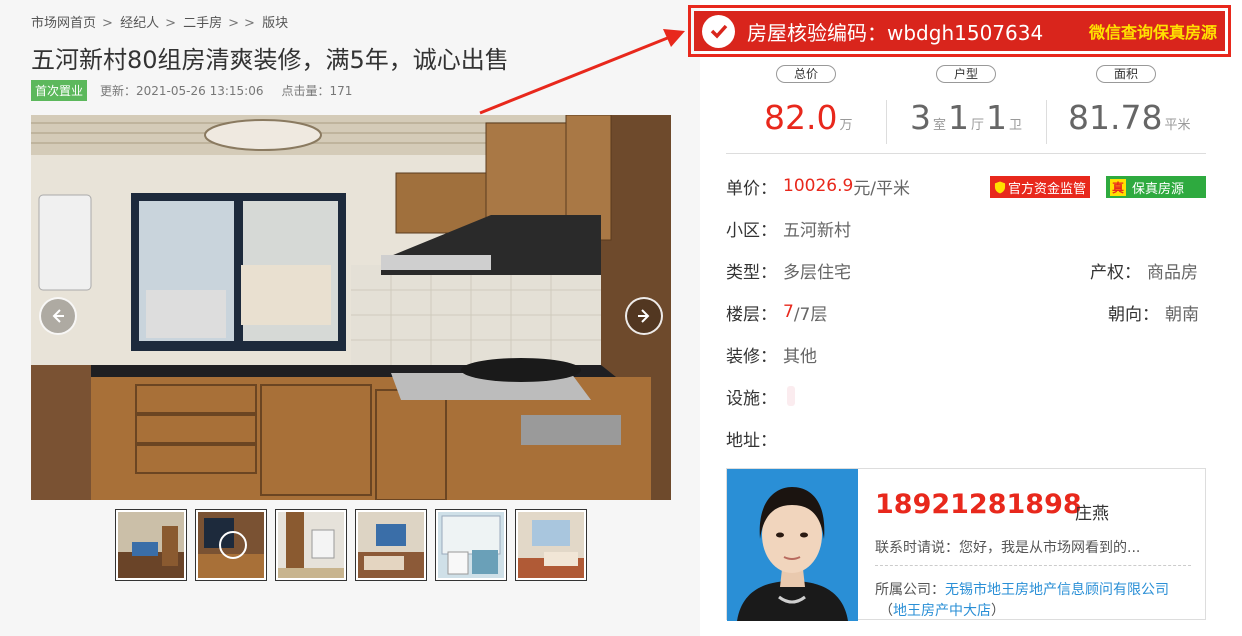 This screenshot has height=636, width=1242. I want to click on price-value: 82.0, so click(801, 117).